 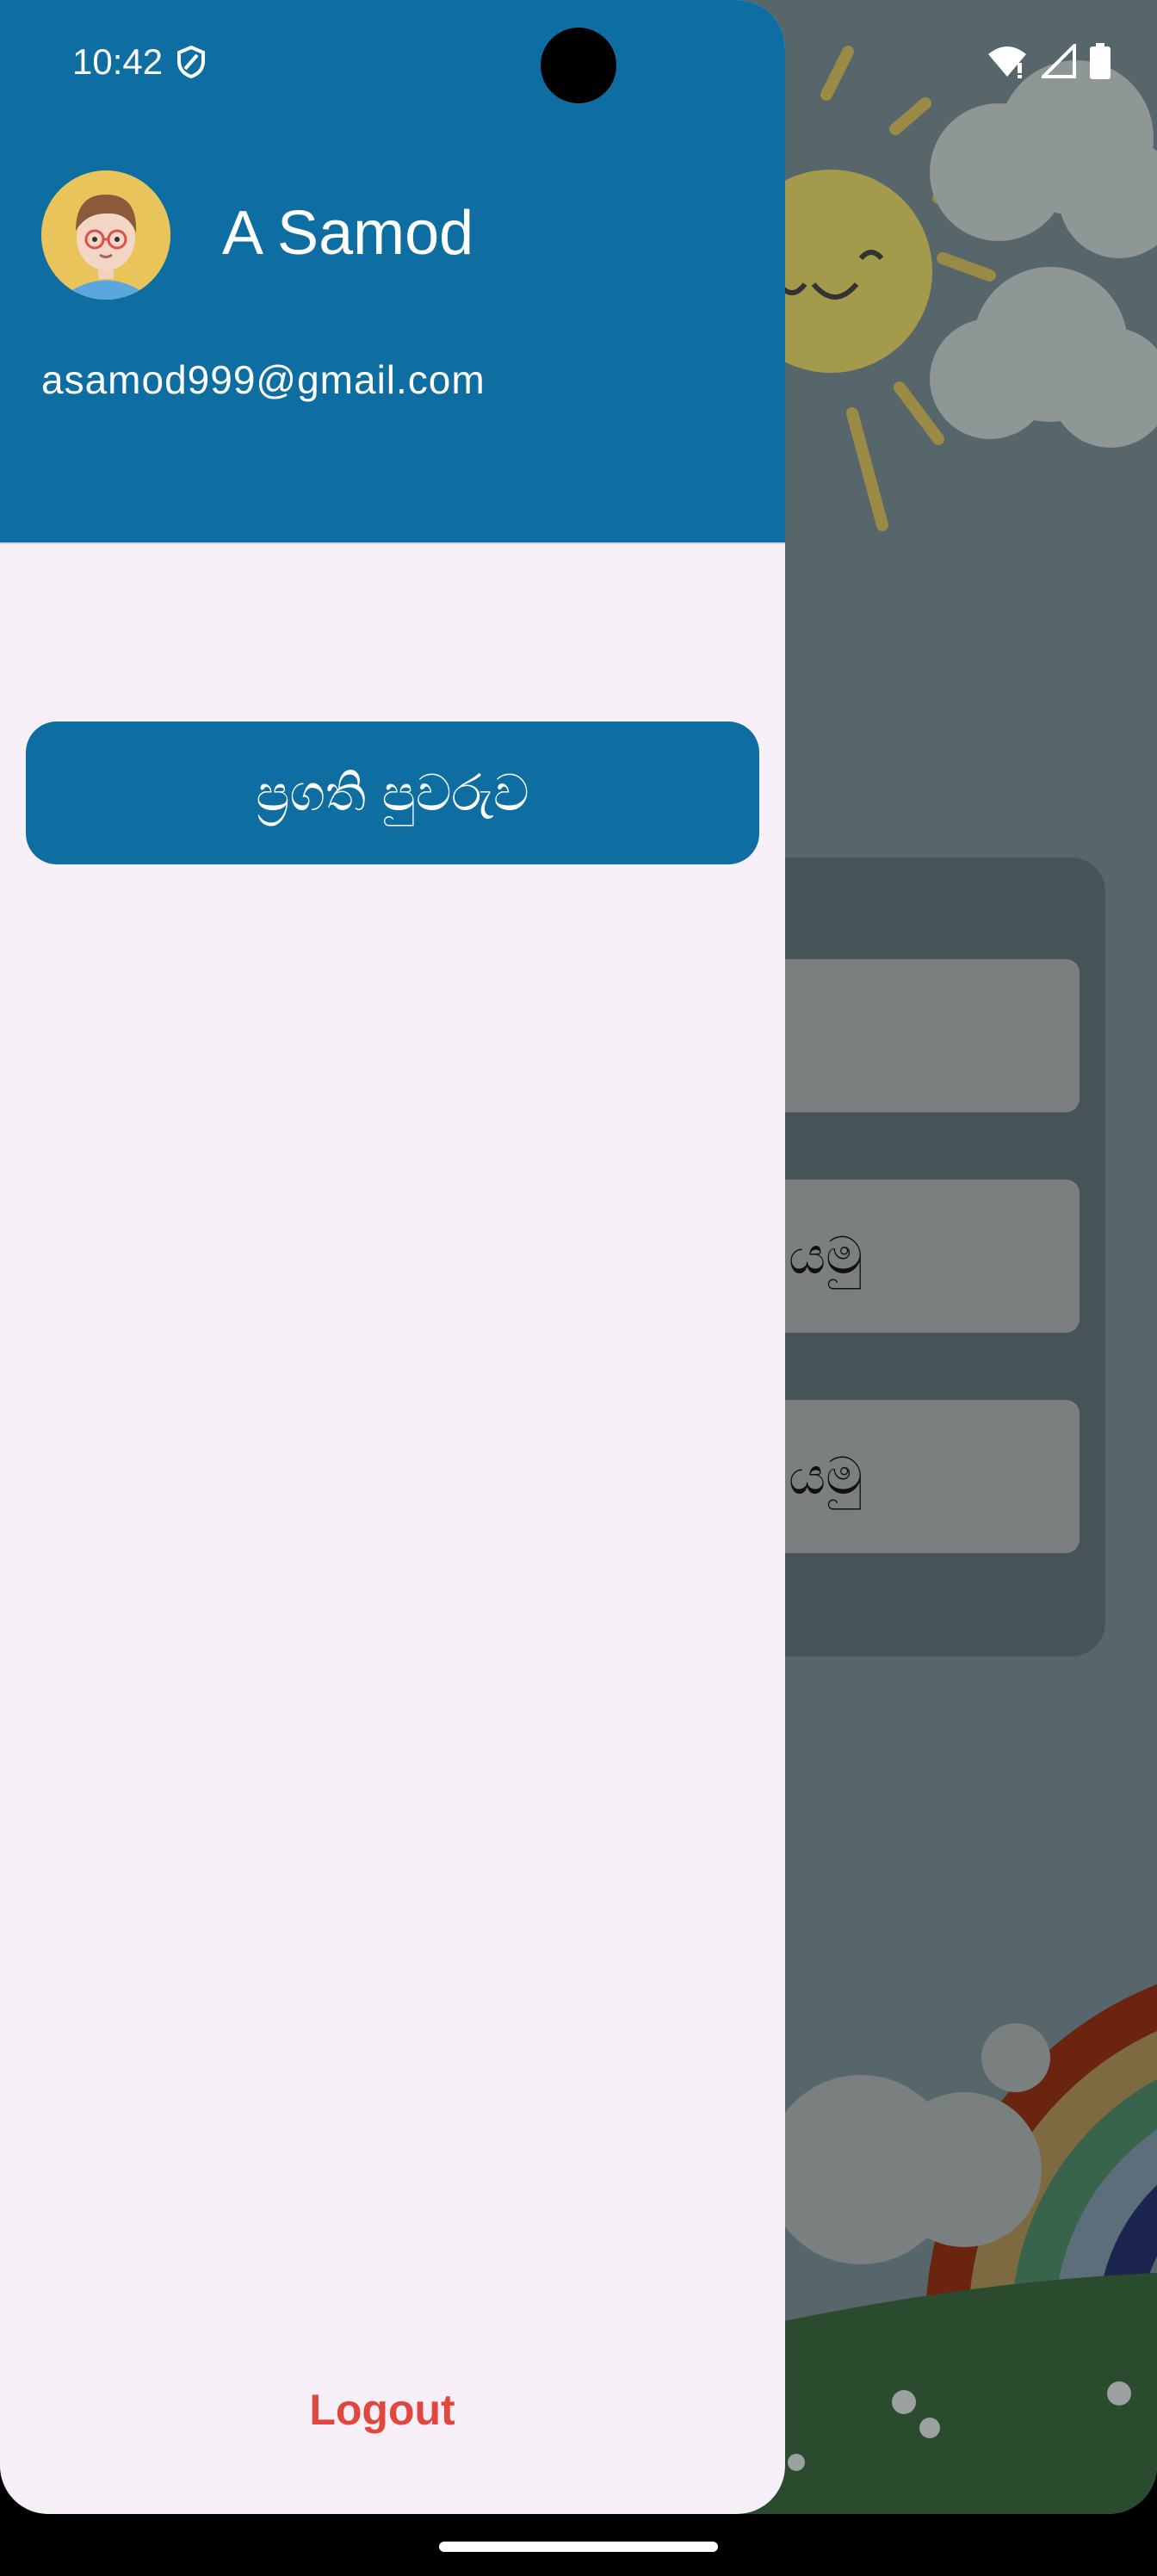 I want to click on status-bar: 10:42, so click(x=579, y=64).